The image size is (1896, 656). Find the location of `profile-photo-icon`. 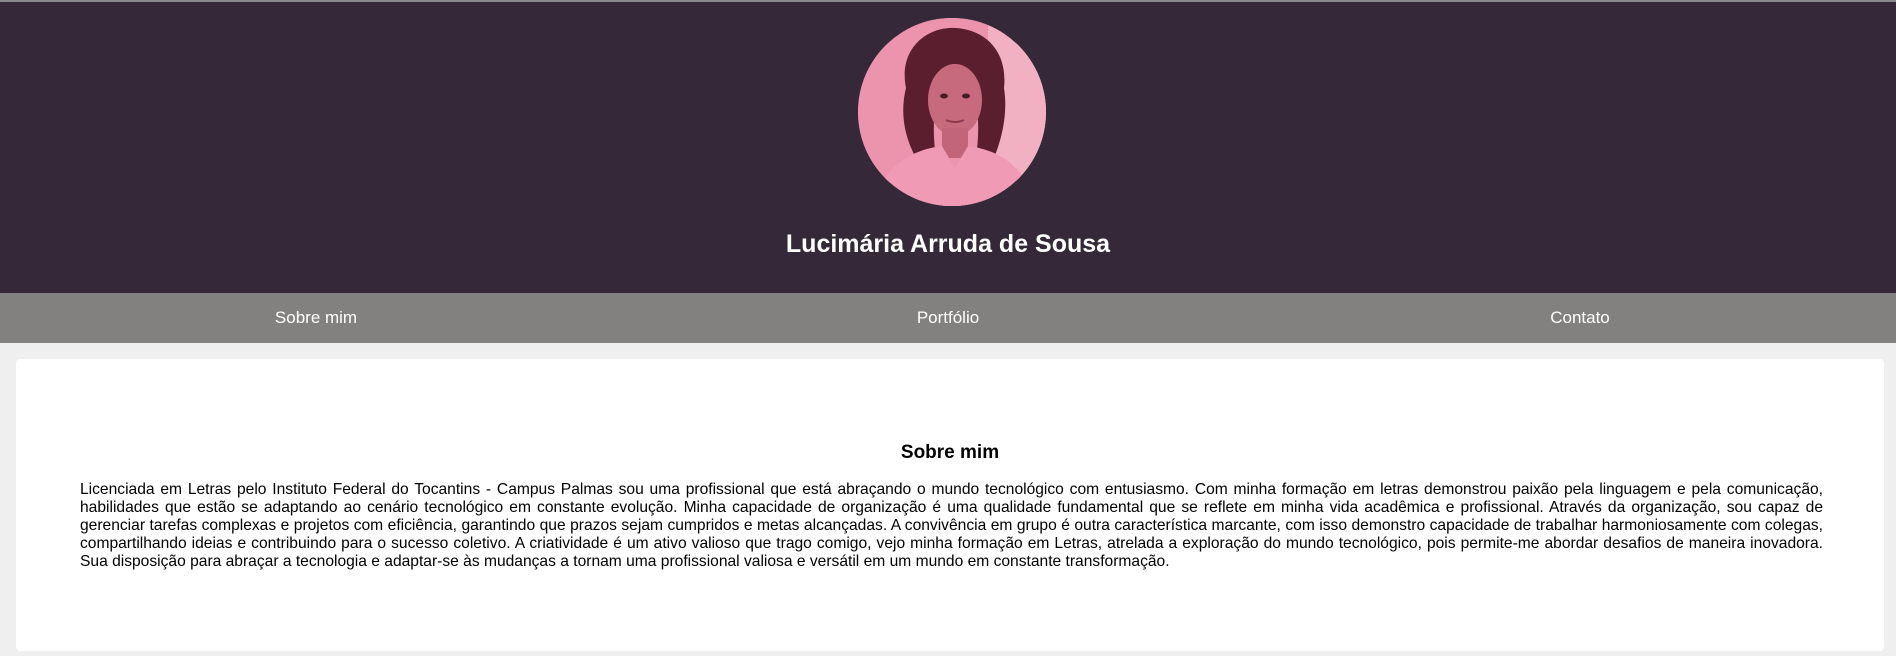

profile-photo-icon is located at coordinates (952, 112).